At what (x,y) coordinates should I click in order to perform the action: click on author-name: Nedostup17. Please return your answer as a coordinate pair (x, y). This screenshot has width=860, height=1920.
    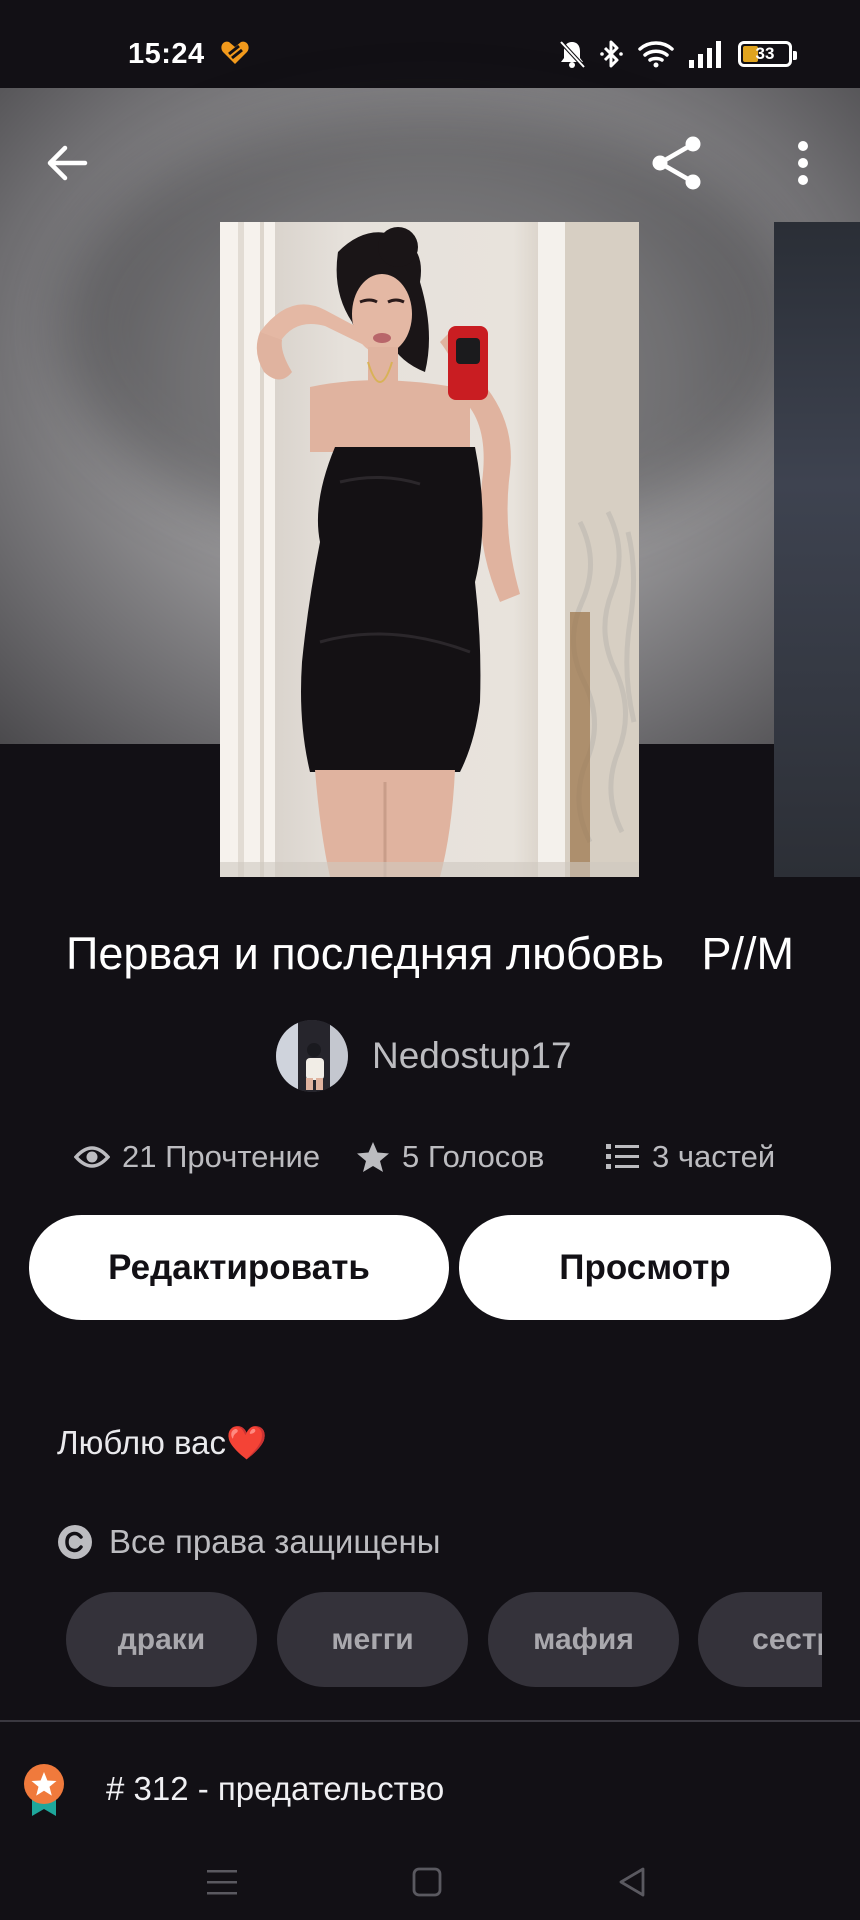
    Looking at the image, I should click on (472, 1056).